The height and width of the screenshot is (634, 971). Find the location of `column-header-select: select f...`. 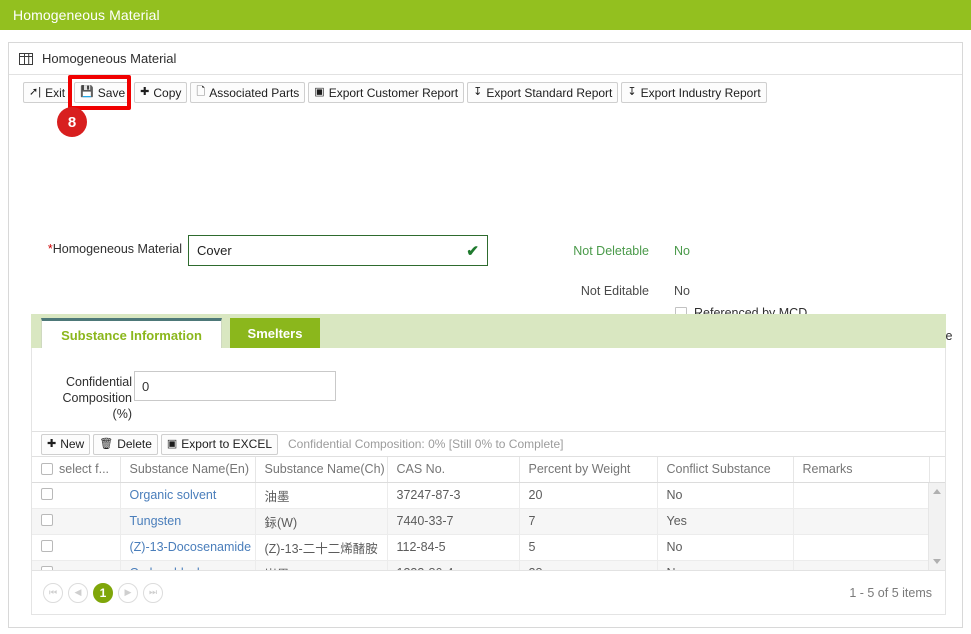

column-header-select: select f... is located at coordinates (76, 470).